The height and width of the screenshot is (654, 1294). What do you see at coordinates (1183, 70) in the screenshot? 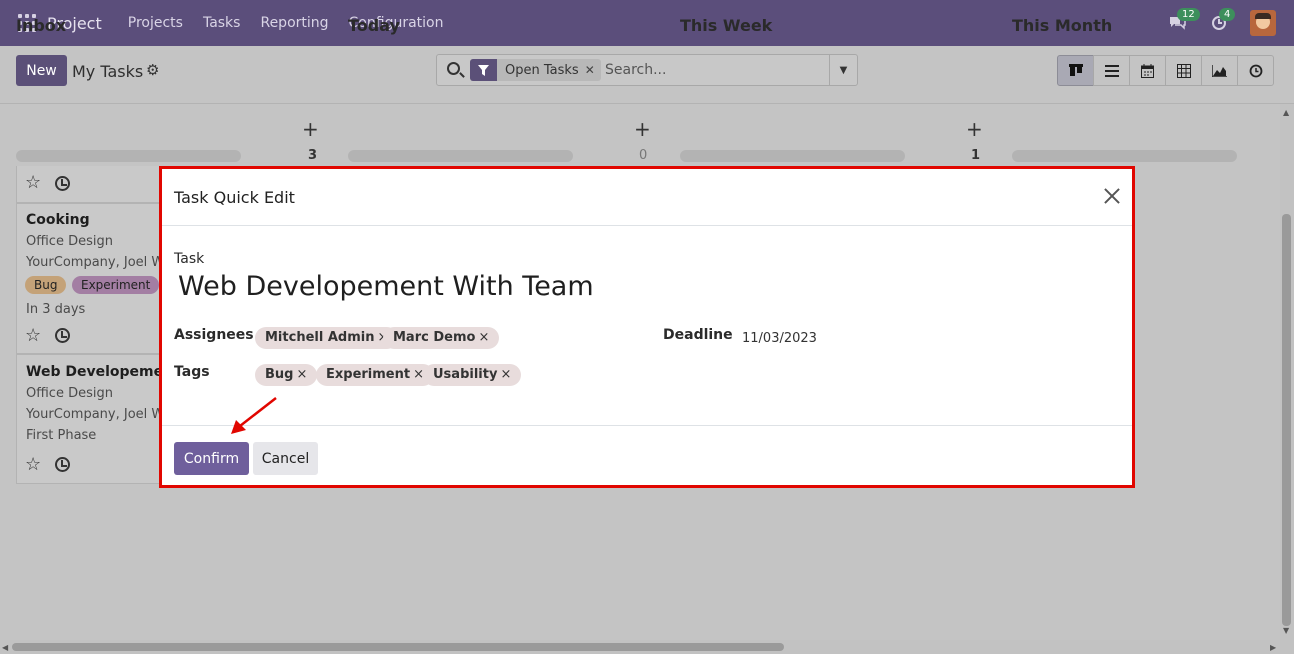
I see `pivot-view-icon` at bounding box center [1183, 70].